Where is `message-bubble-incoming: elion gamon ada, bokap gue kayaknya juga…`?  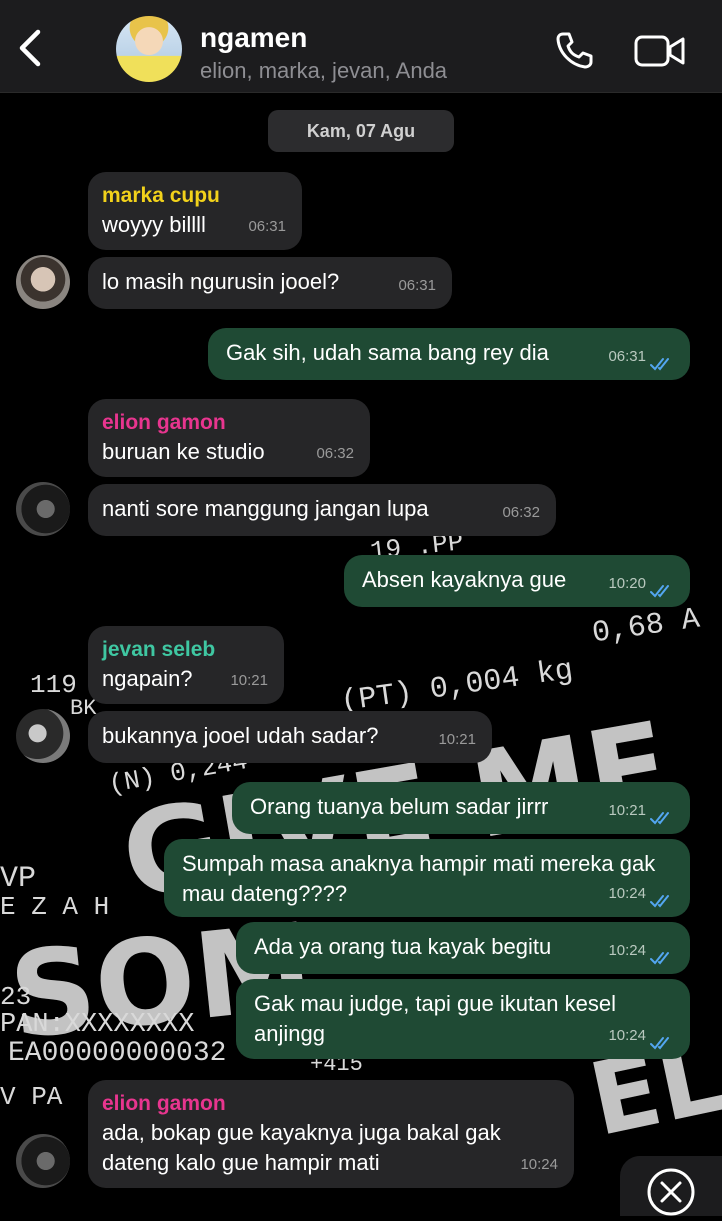 message-bubble-incoming: elion gamon ada, bokap gue kayaknya juga… is located at coordinates (331, 1134).